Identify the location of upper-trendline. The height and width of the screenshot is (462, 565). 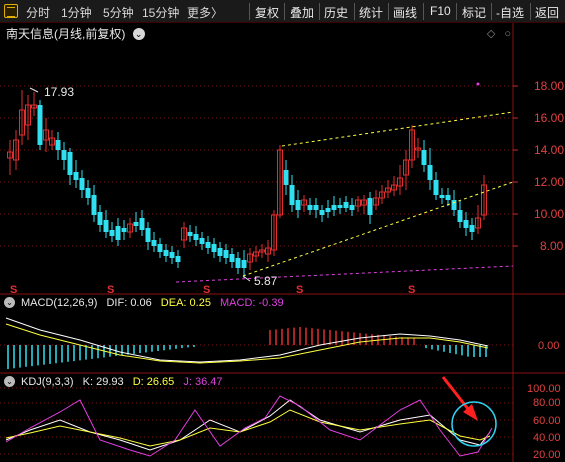
(397, 129).